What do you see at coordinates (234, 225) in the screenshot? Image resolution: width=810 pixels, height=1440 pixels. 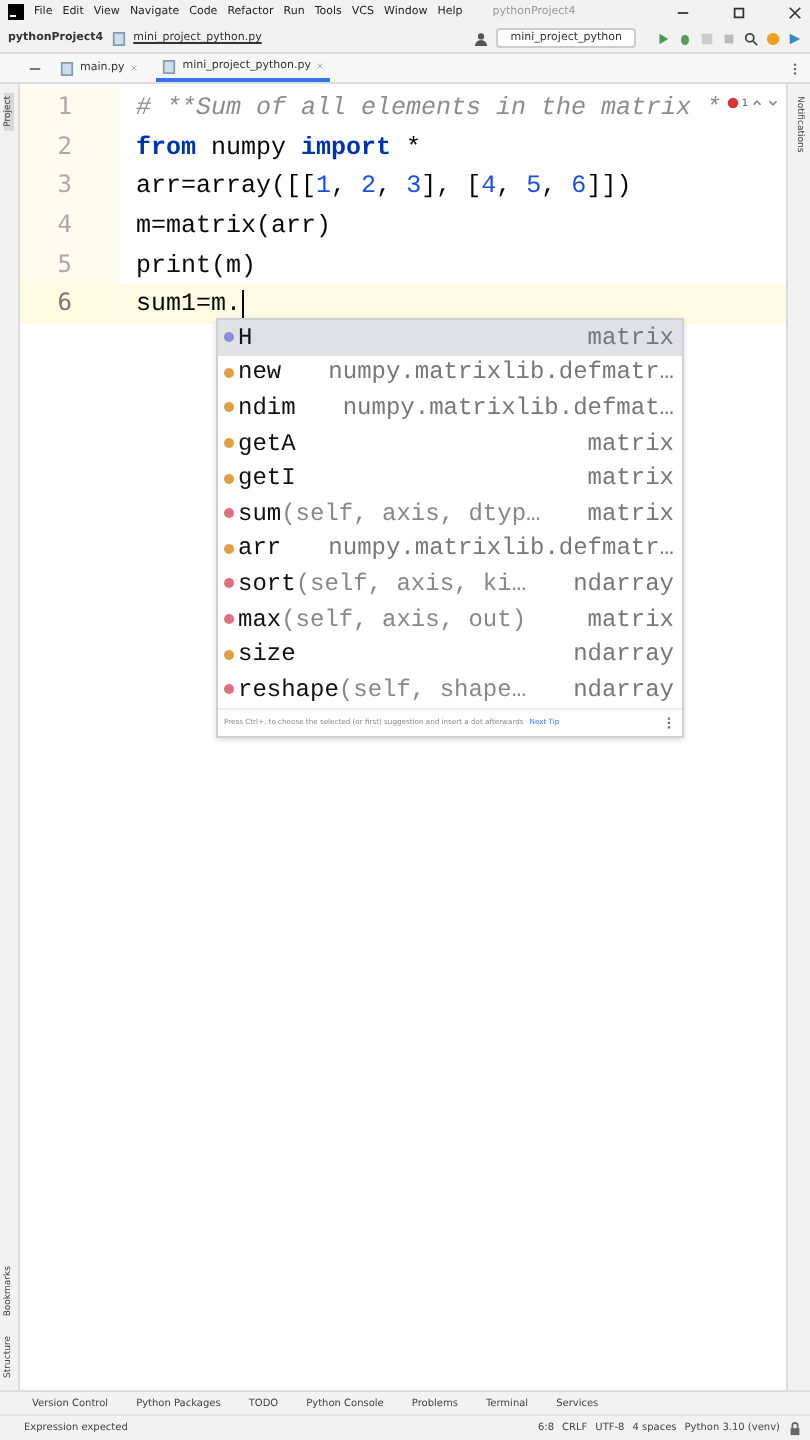 I see `code-line: m=matrix(arr)` at bounding box center [234, 225].